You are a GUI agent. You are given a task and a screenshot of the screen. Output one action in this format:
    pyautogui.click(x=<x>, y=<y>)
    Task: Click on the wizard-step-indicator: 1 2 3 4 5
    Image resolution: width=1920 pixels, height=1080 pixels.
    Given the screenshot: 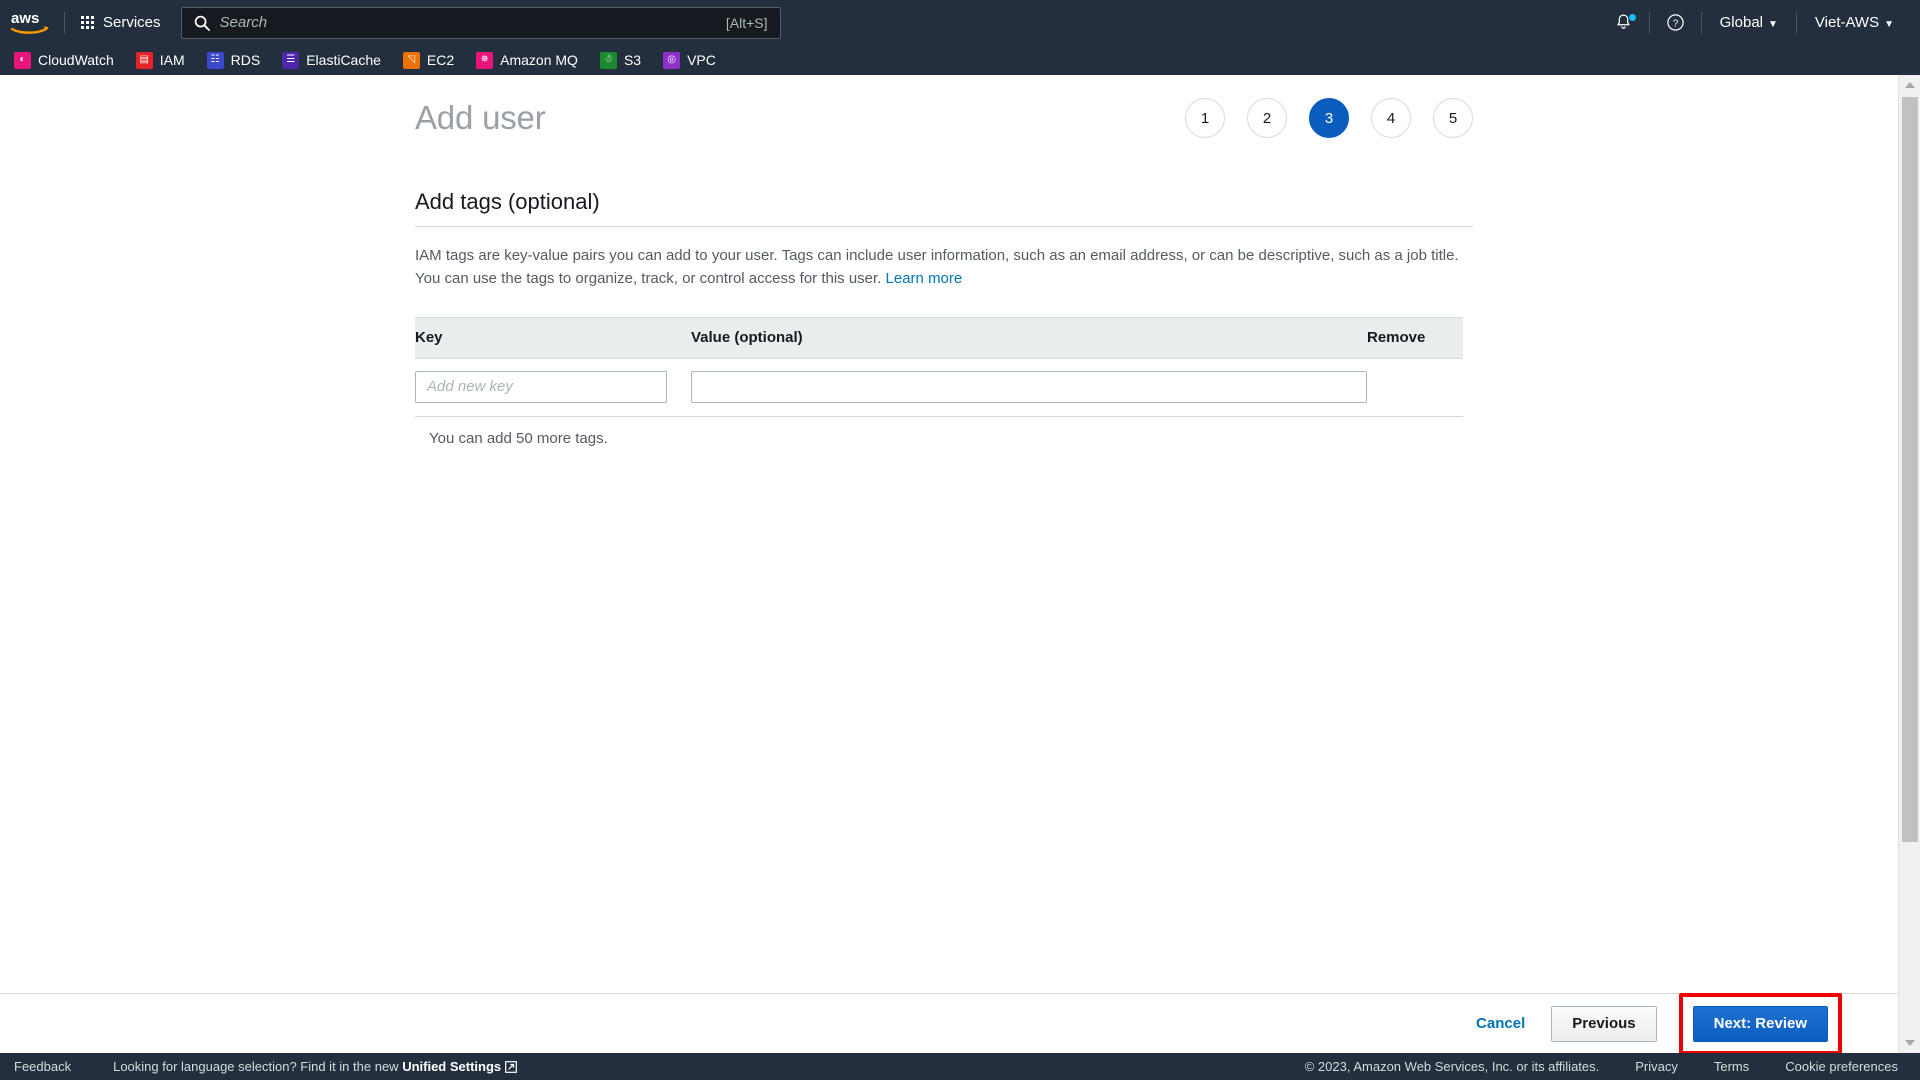 What is the action you would take?
    pyautogui.click(x=1329, y=118)
    